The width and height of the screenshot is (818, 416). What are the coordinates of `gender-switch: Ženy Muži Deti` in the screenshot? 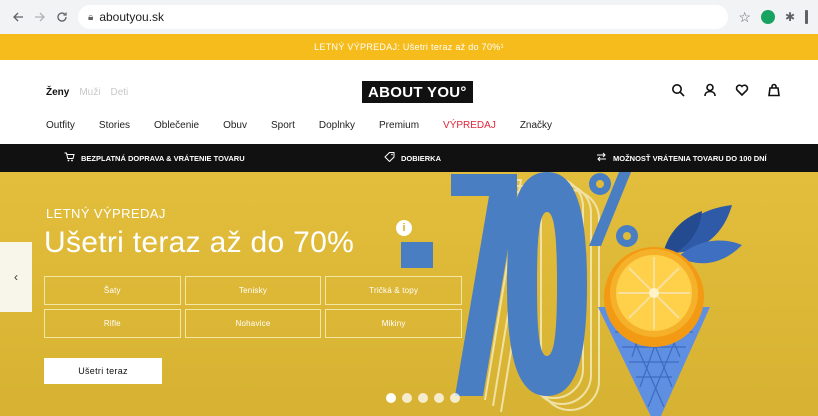 It's located at (87, 92).